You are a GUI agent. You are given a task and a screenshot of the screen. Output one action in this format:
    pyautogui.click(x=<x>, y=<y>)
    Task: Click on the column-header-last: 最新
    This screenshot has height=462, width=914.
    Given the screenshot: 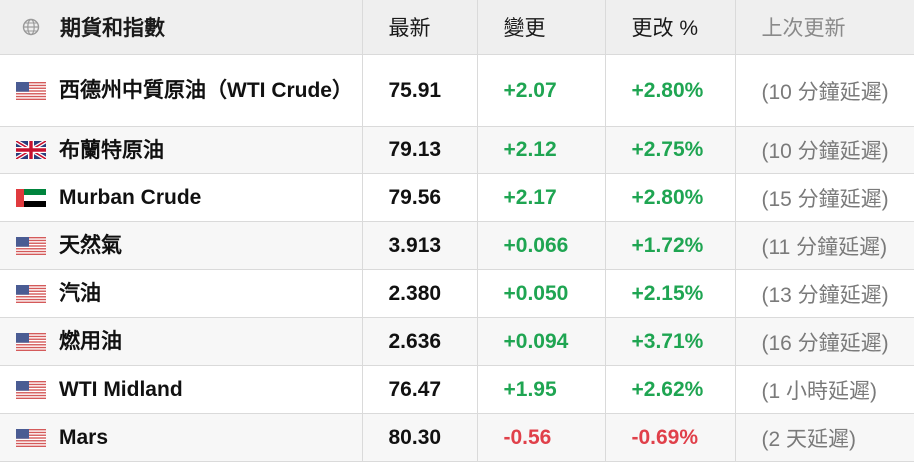 What is the action you would take?
    pyautogui.click(x=420, y=27)
    